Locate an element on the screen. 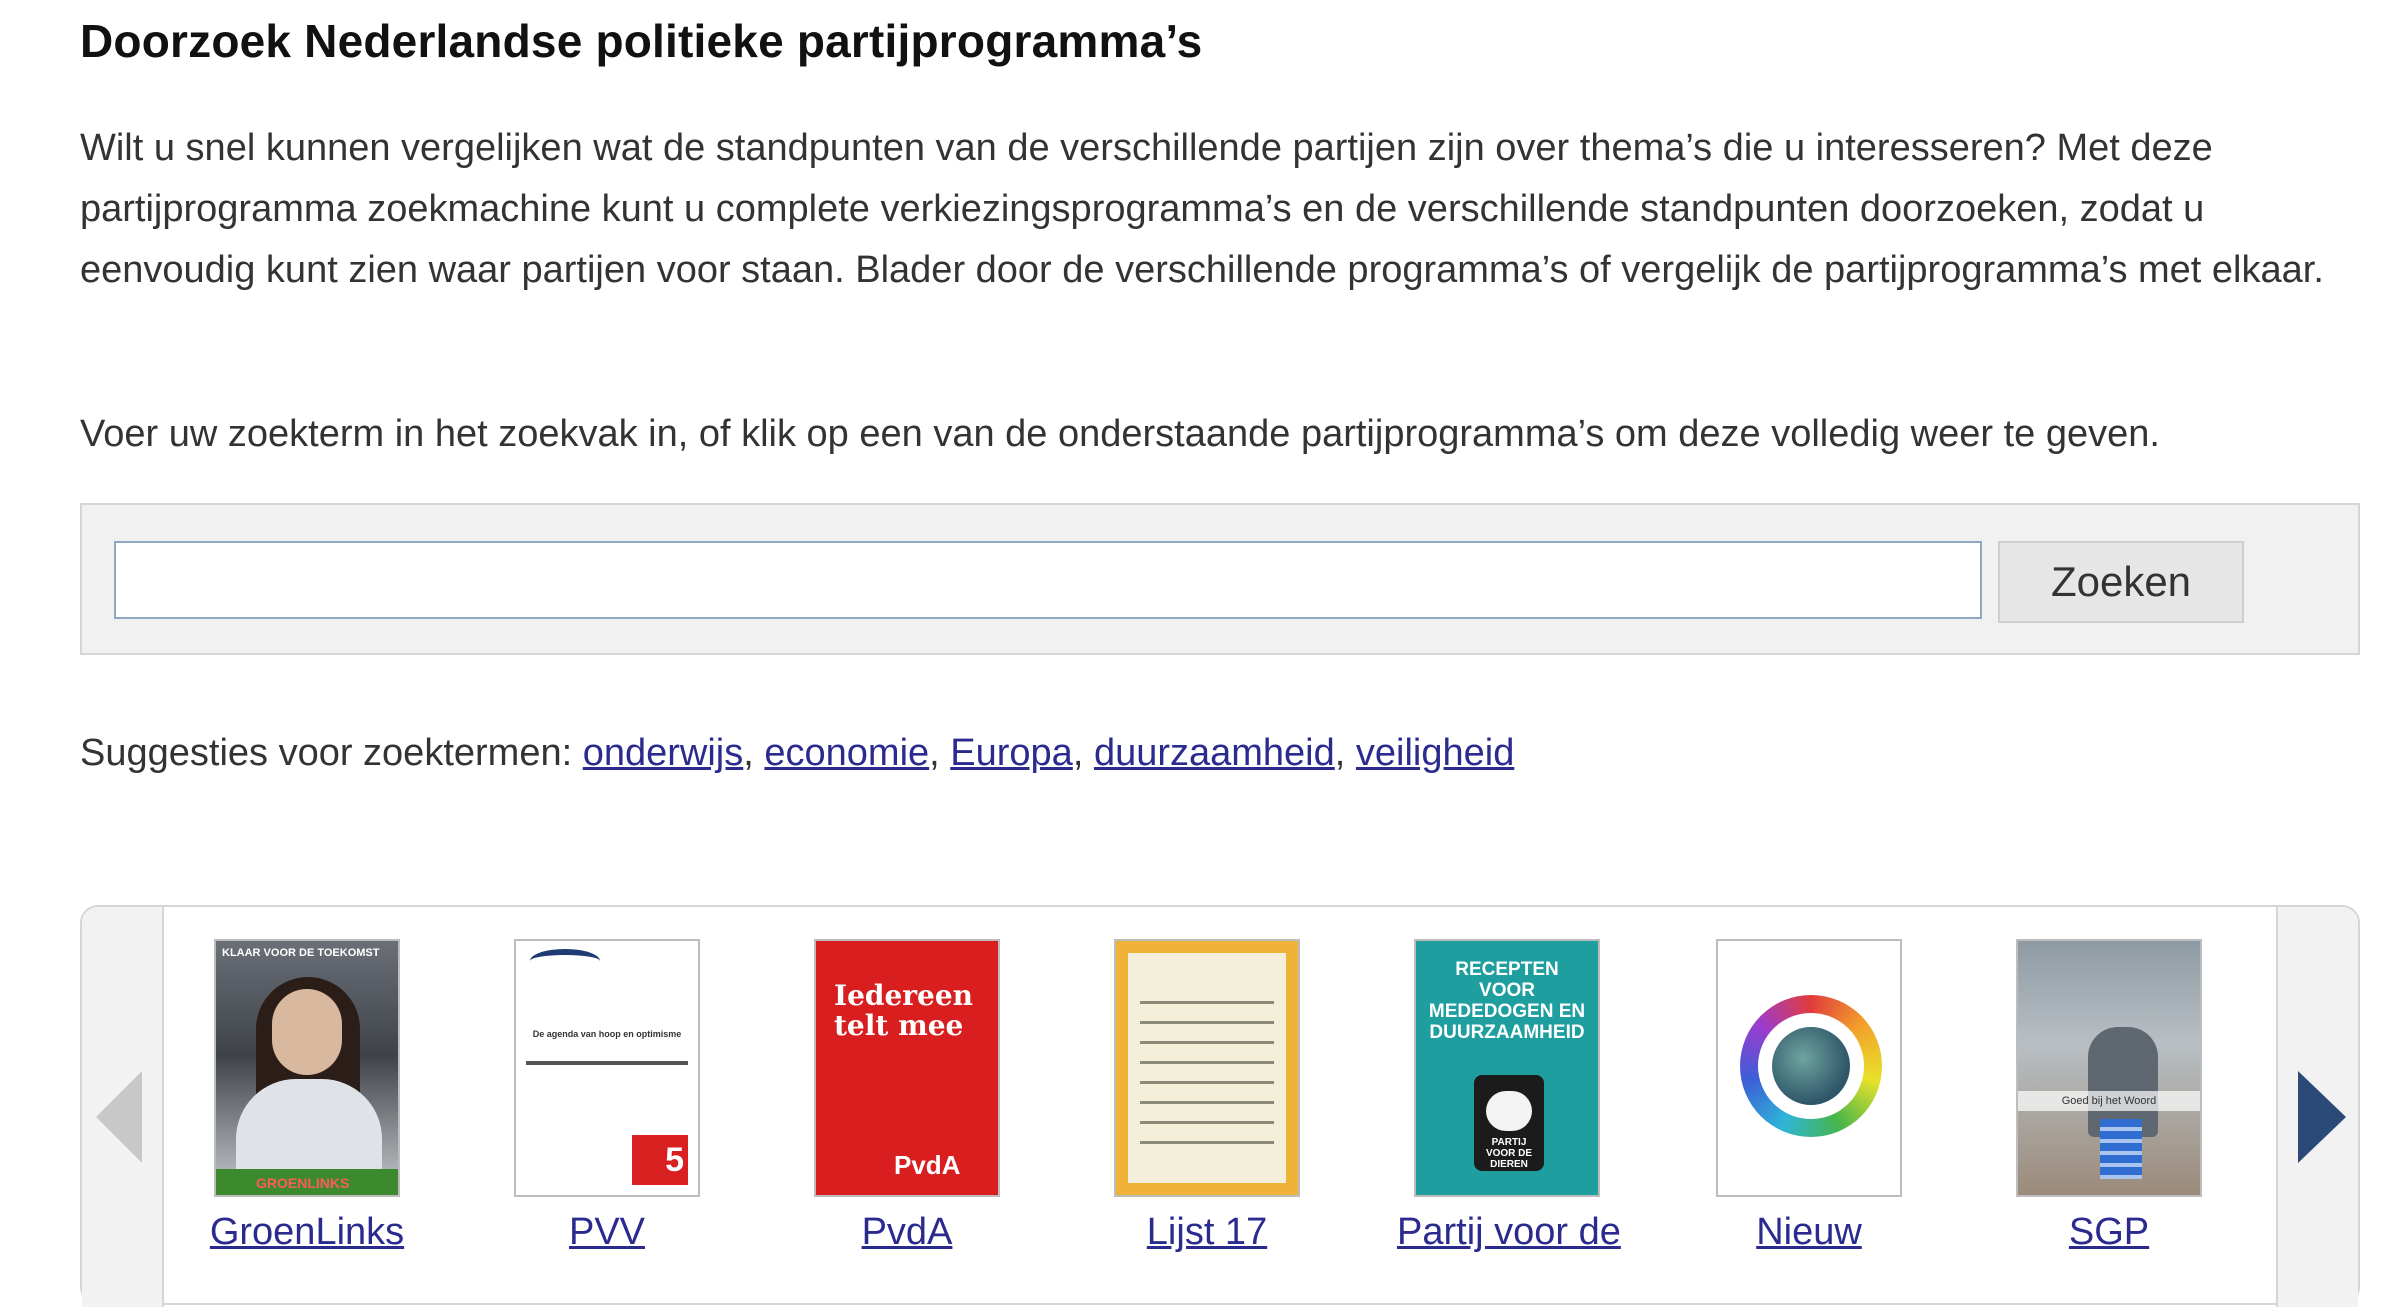 Image resolution: width=2400 pixels, height=1307 pixels. pvda-cover-image: Iedereen telt mee PvdA is located at coordinates (907, 1068).